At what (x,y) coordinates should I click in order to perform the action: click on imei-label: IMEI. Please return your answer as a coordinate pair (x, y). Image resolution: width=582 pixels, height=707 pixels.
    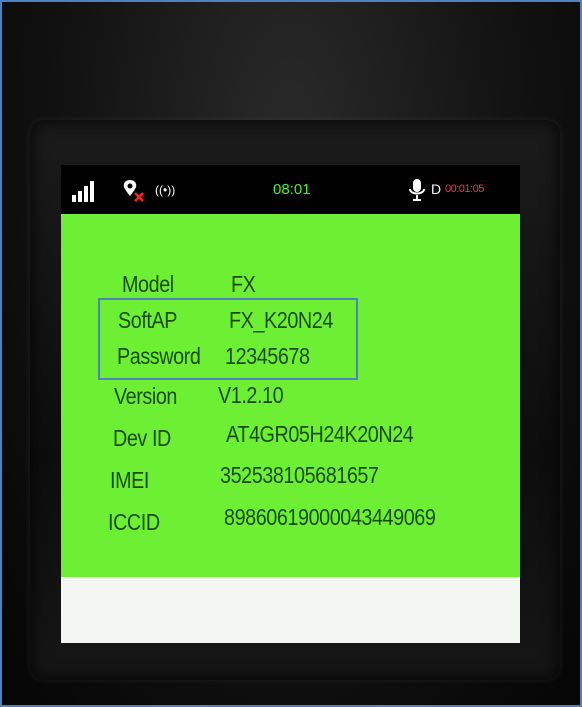
    Looking at the image, I should click on (129, 480).